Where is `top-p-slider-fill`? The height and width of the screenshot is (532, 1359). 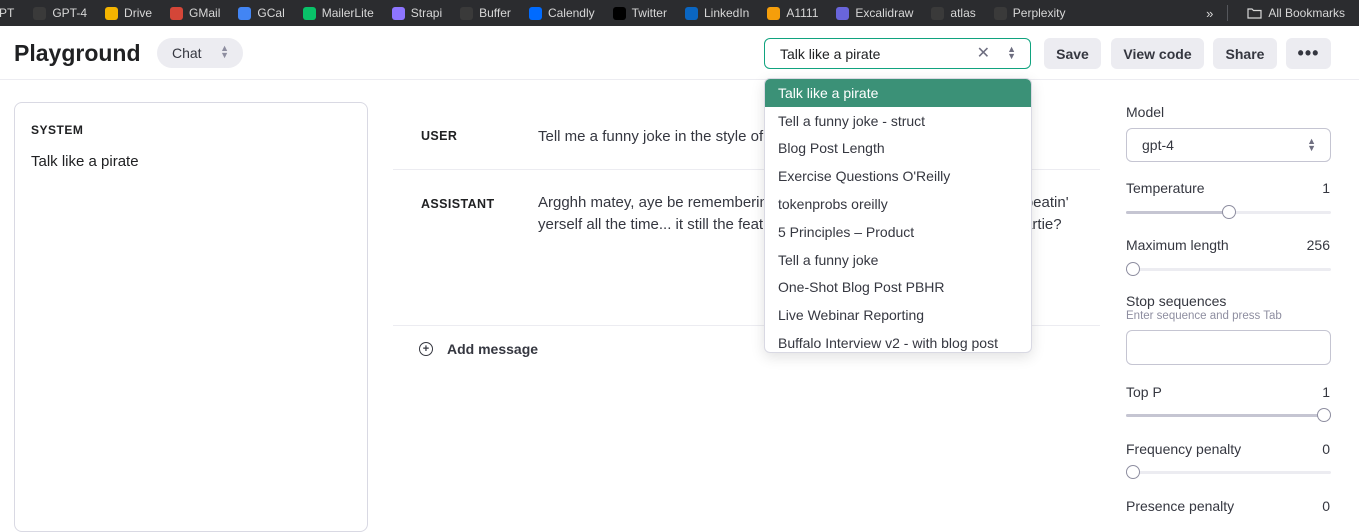
top-p-slider-fill is located at coordinates (1228, 415).